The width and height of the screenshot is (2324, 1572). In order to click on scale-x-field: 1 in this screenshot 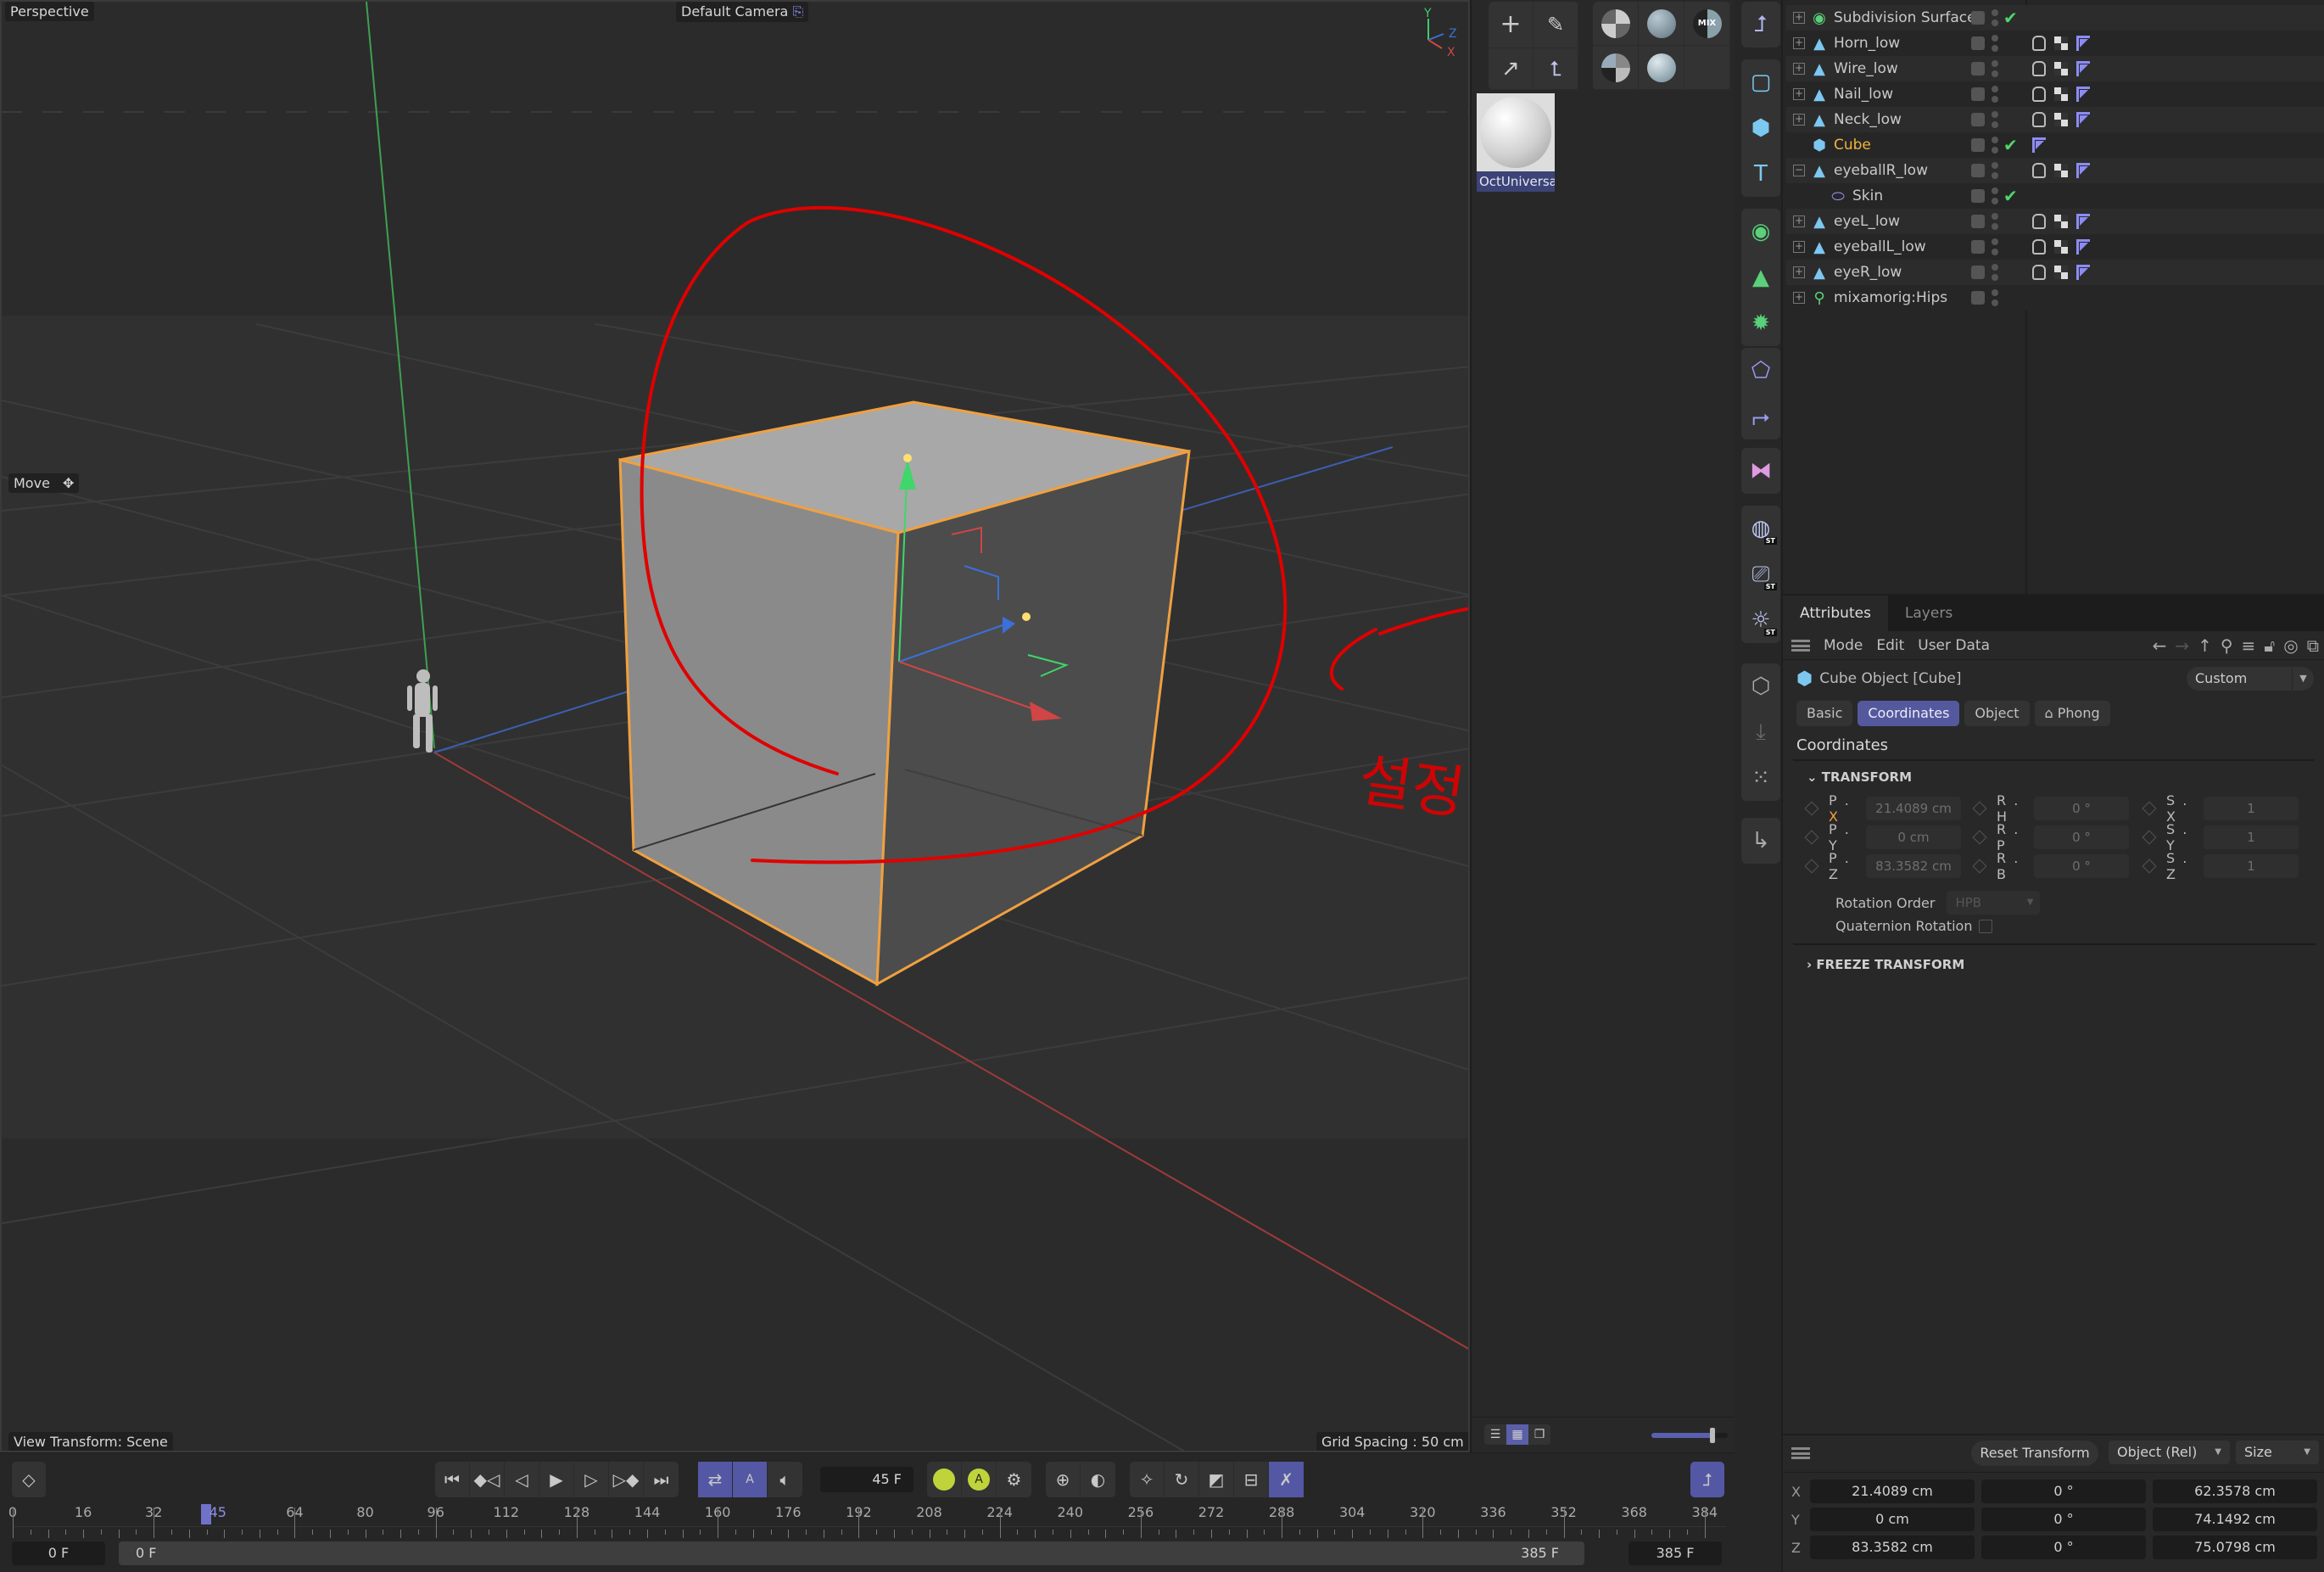, I will do `click(2251, 808)`.